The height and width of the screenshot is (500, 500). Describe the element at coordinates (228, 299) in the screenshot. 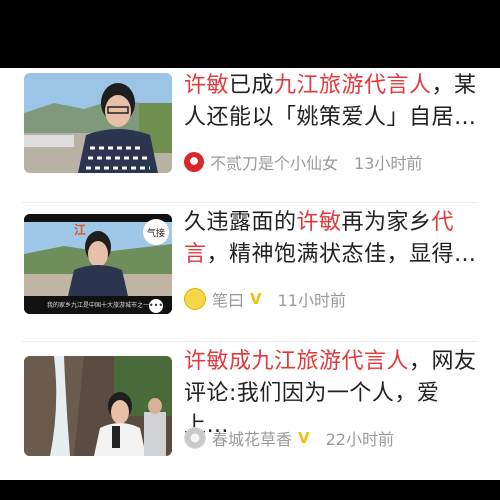

I see `author-name: 笔曰` at that location.